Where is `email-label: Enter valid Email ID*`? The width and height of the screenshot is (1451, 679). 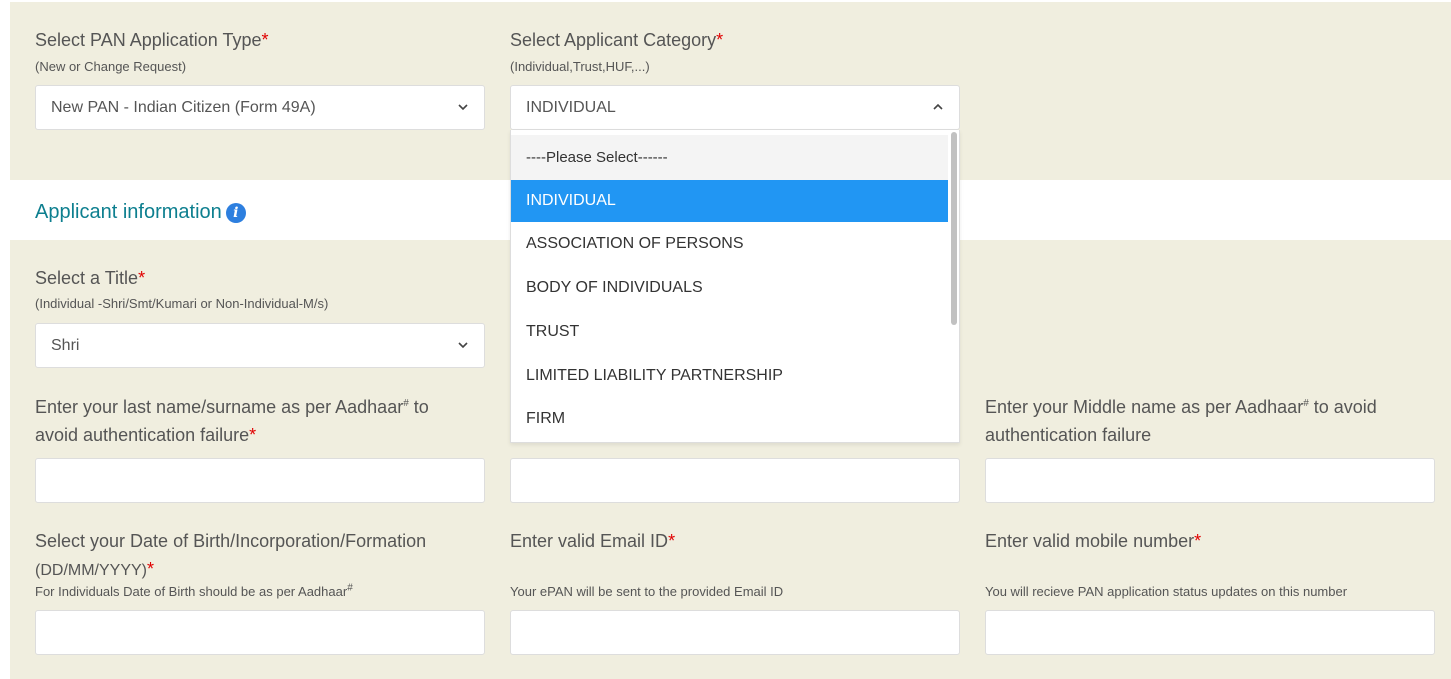 email-label: Enter valid Email ID* is located at coordinates (592, 541).